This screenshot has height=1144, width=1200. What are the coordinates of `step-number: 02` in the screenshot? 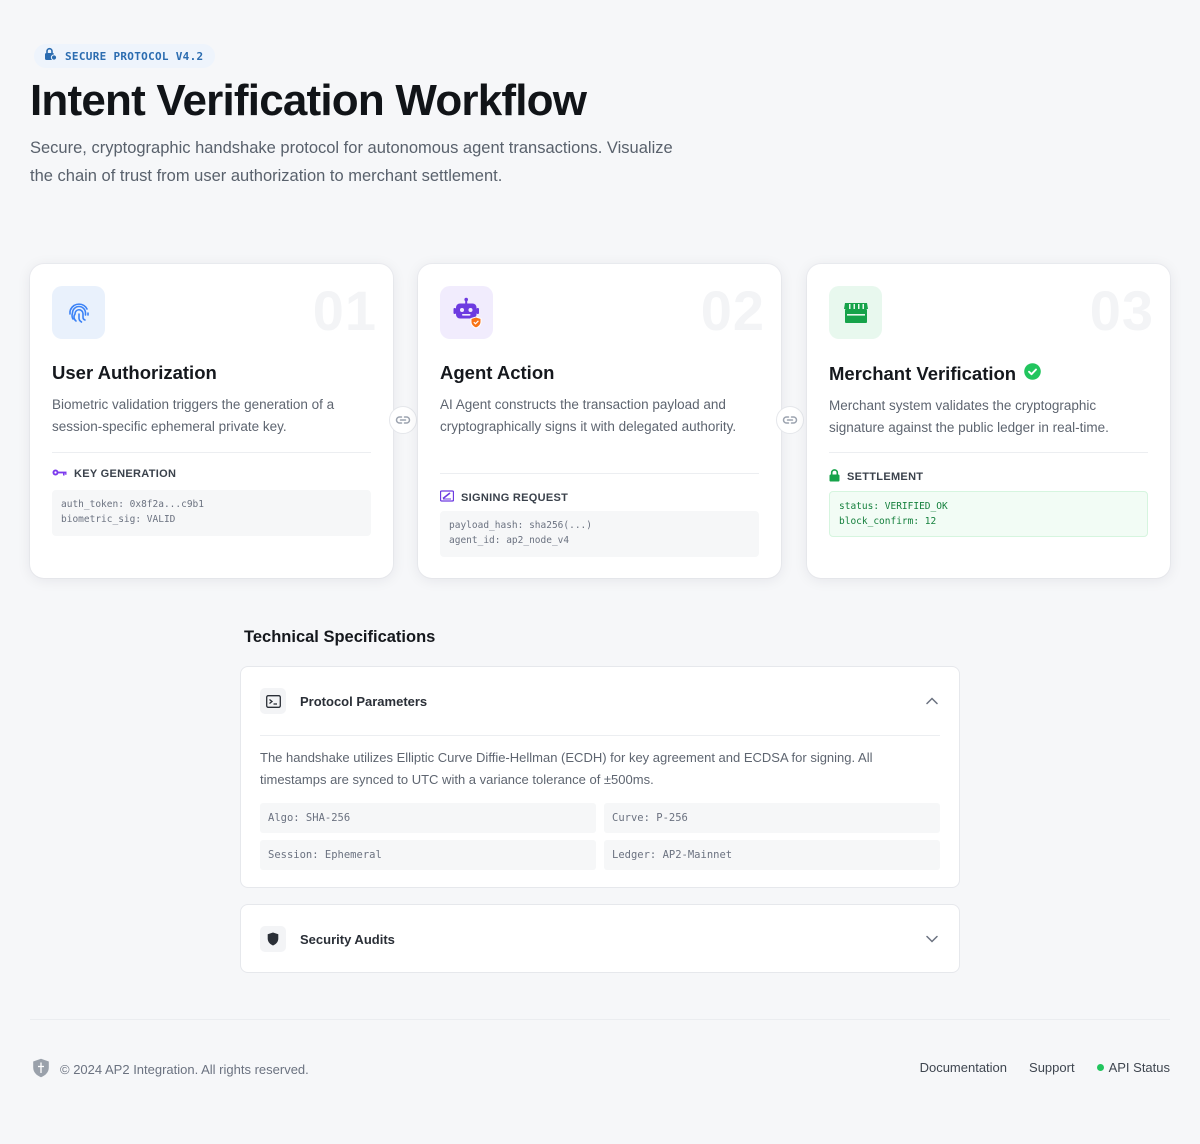 It's located at (732, 310).